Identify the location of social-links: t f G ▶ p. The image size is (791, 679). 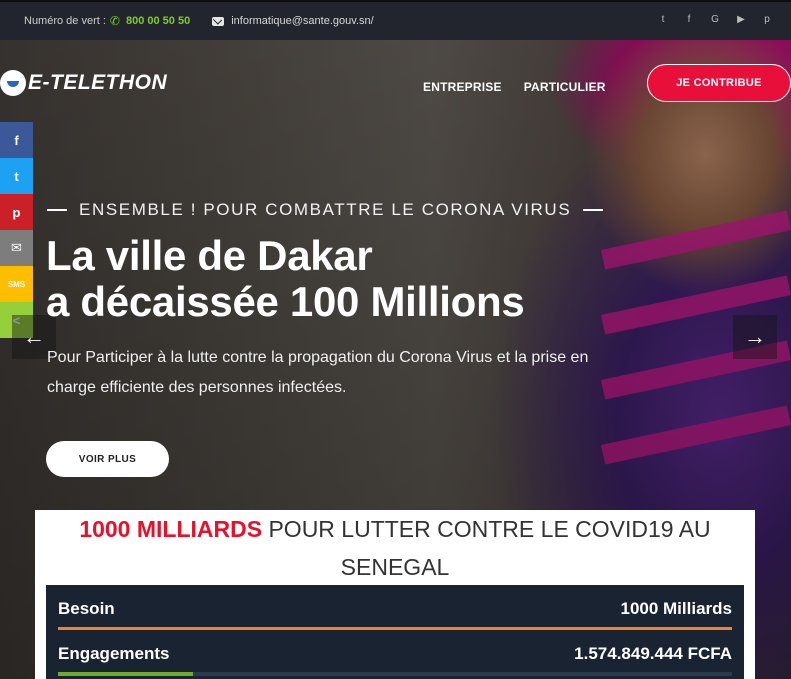
(715, 19).